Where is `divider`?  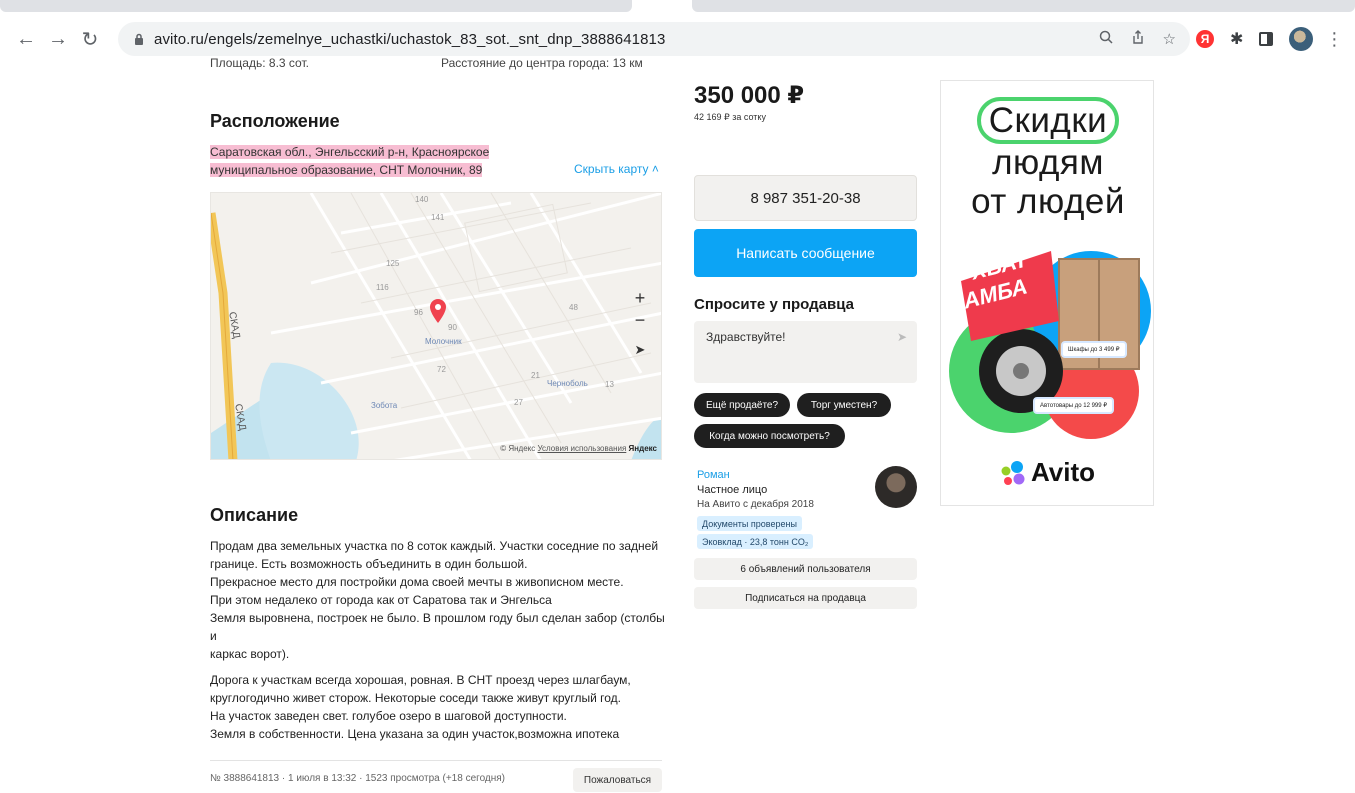
divider is located at coordinates (436, 760).